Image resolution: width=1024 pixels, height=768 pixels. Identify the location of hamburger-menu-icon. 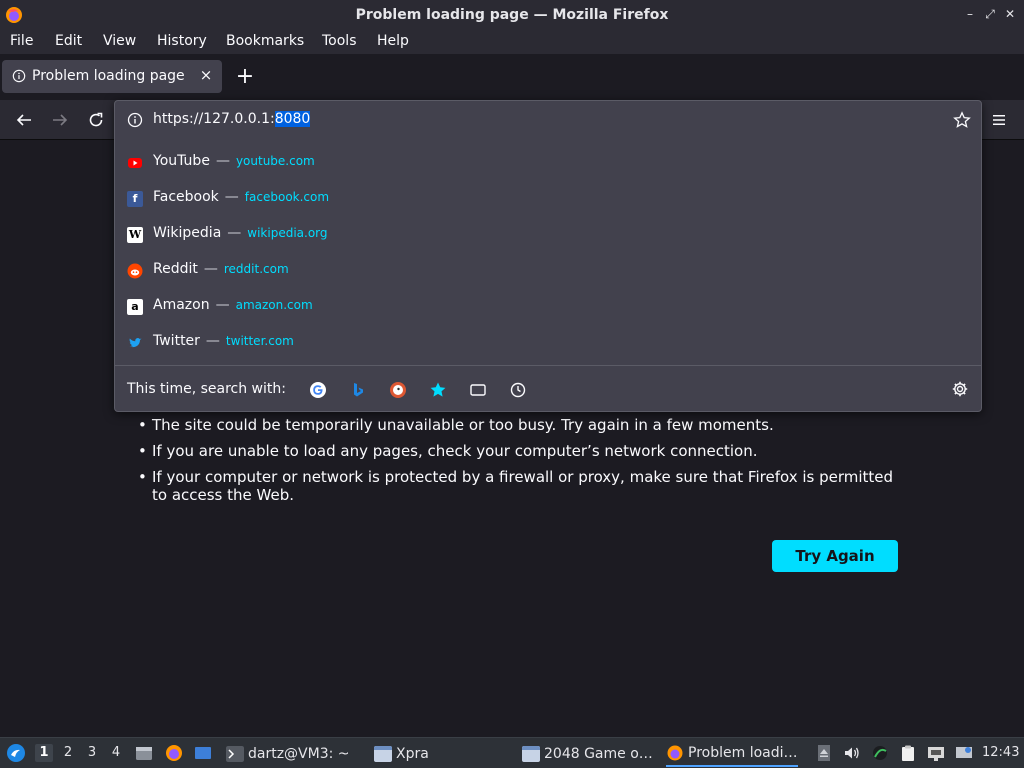
(999, 120).